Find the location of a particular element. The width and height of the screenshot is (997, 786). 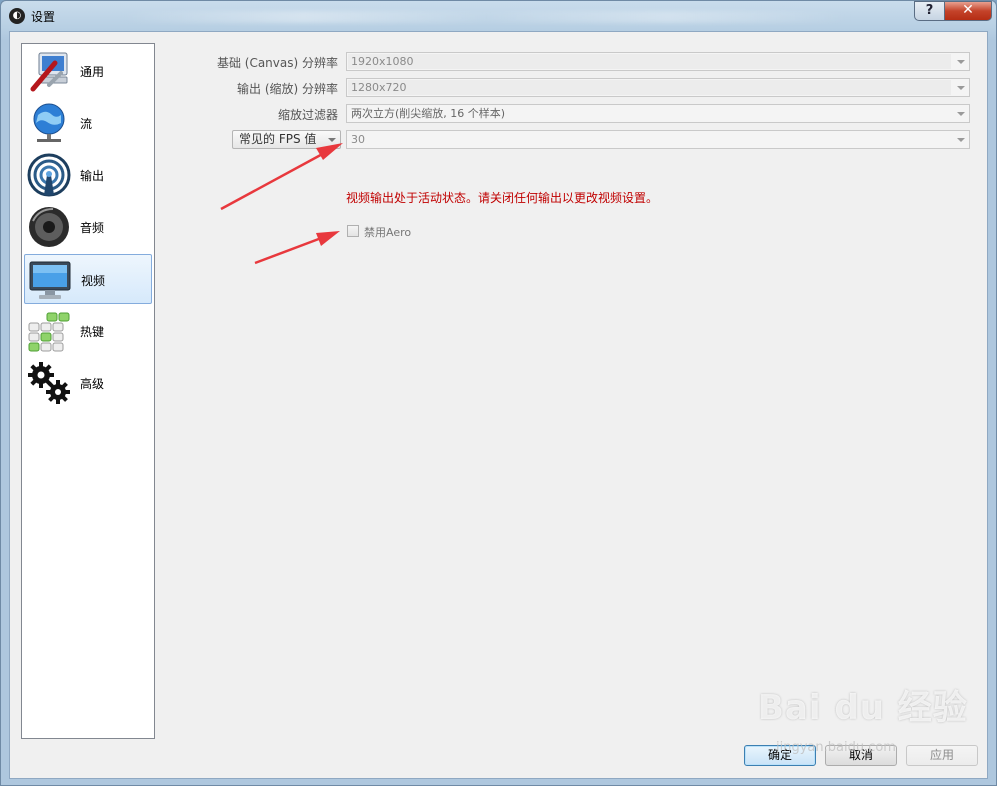

sidebar-item-hotkeys: 热键 is located at coordinates (88, 331).